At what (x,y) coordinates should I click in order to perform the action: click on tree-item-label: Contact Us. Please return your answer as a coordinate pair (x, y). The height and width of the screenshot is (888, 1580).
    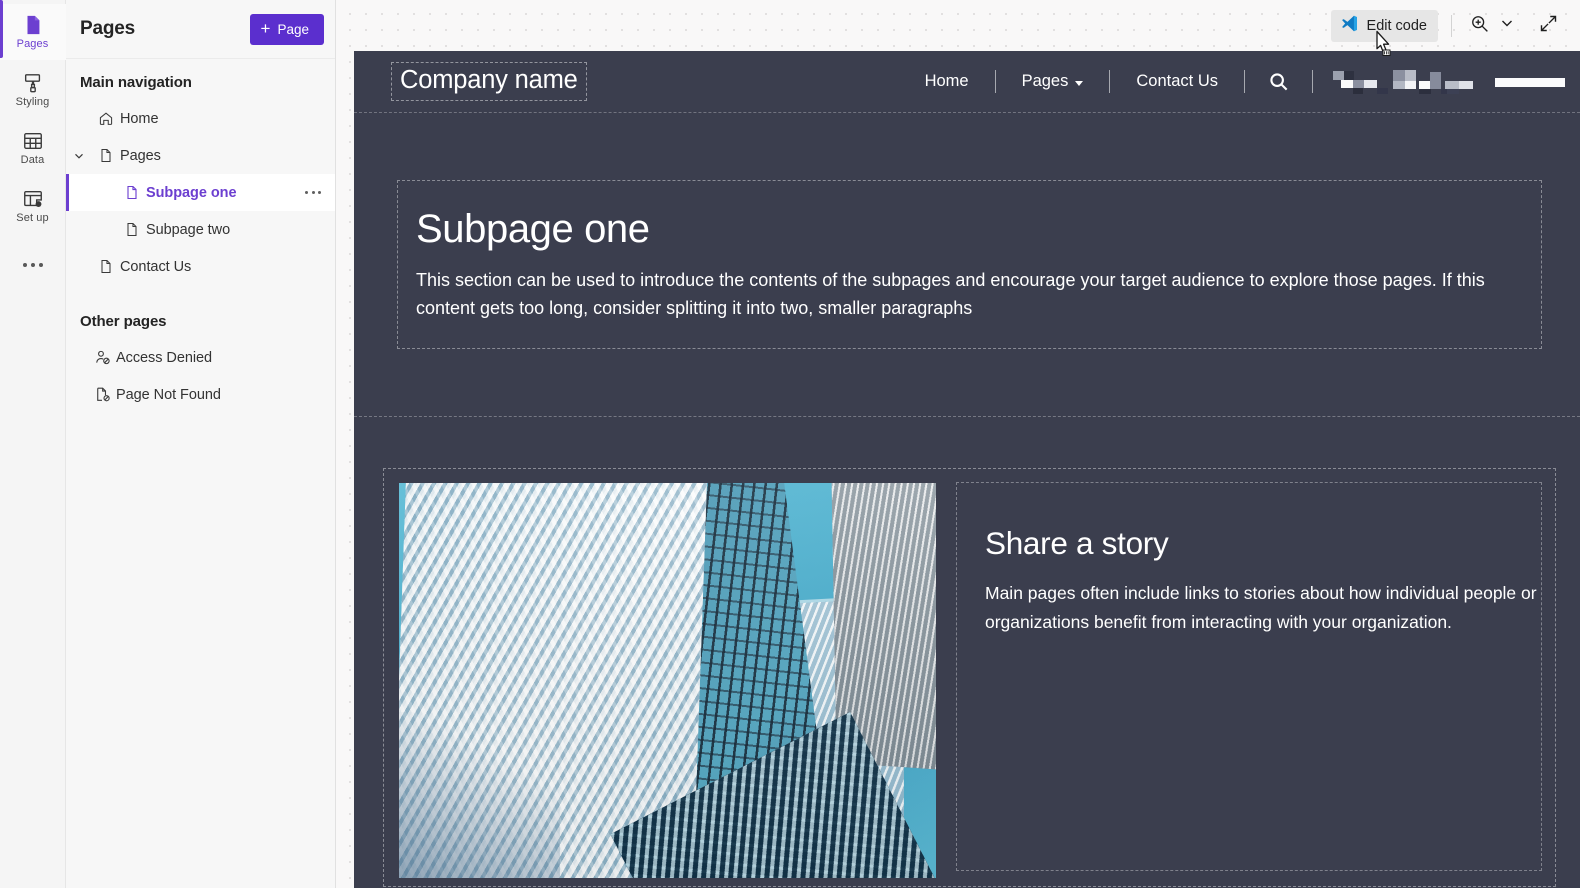
    Looking at the image, I should click on (156, 266).